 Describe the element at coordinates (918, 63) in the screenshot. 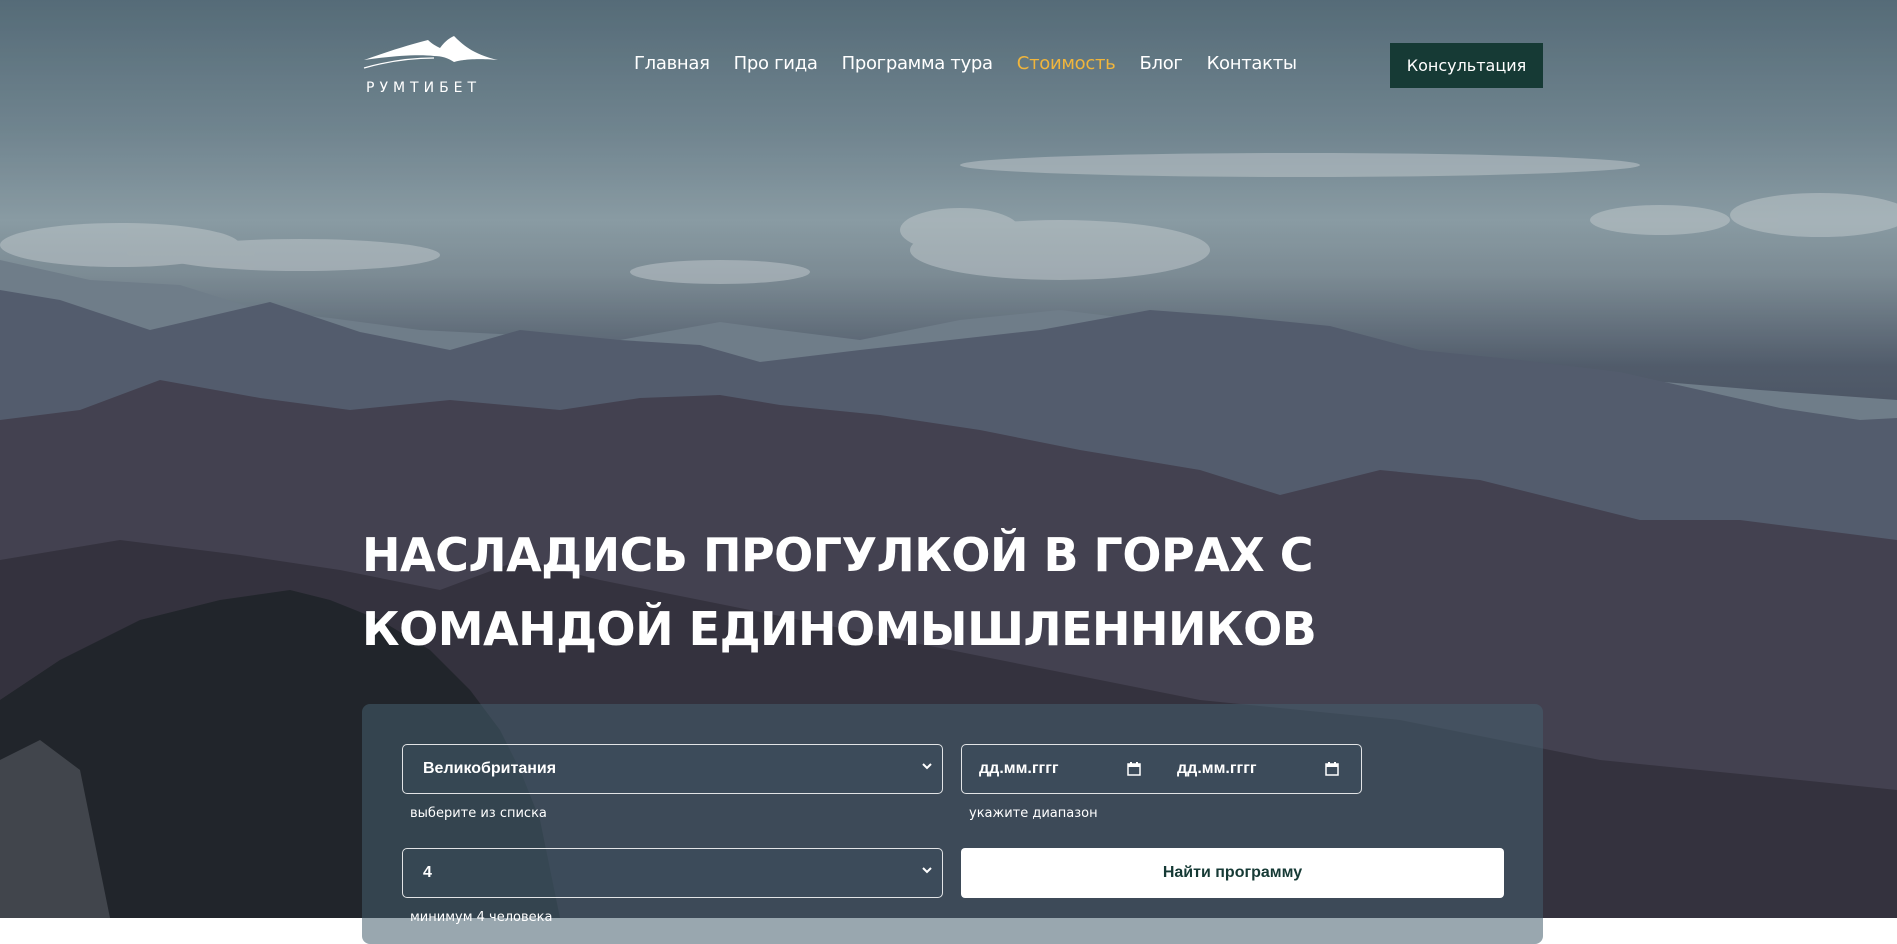

I see `nav-item-program: Программа тура` at that location.